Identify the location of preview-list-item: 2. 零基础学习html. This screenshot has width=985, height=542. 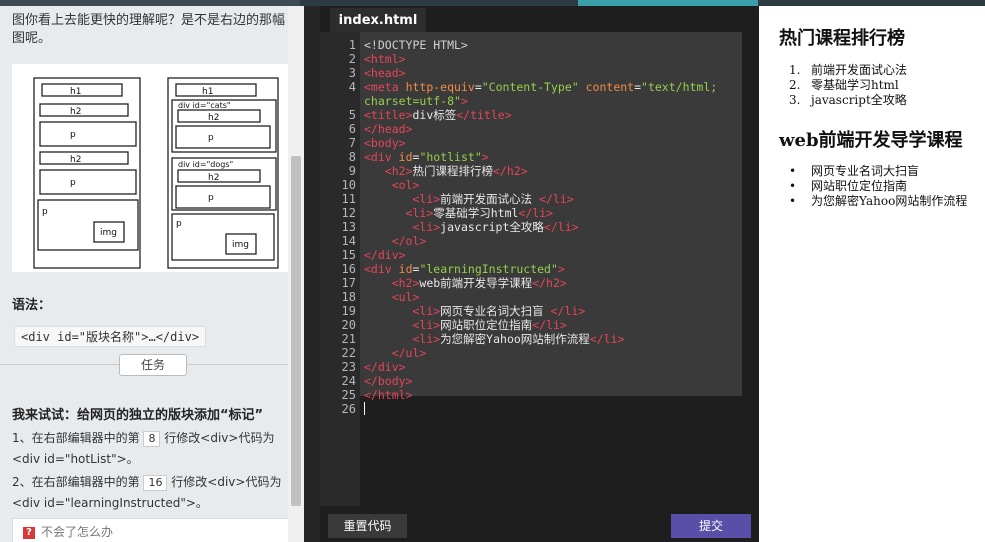
(844, 85).